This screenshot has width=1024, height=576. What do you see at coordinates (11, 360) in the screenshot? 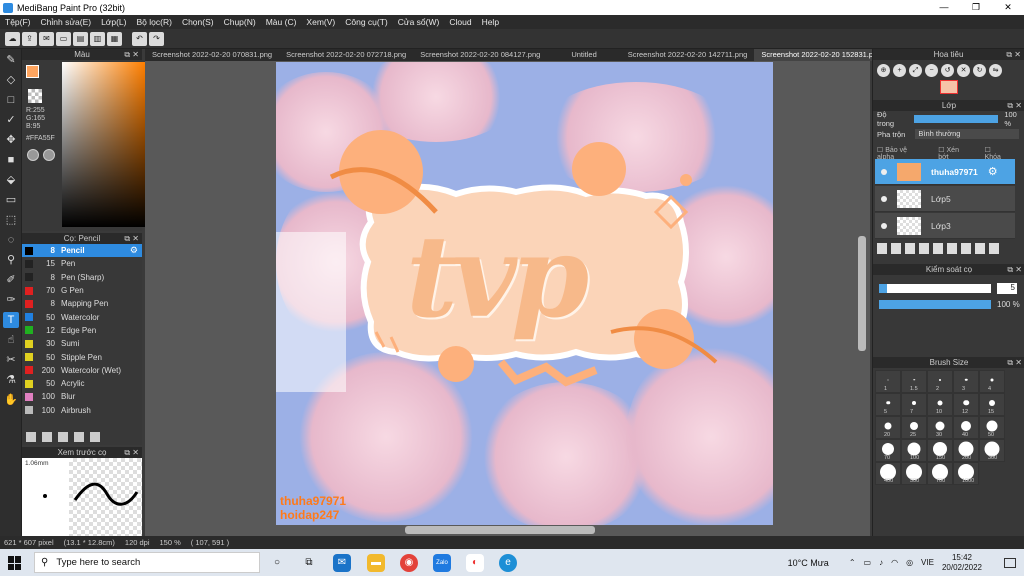
I see `divide-tool-icon: ✂` at bounding box center [11, 360].